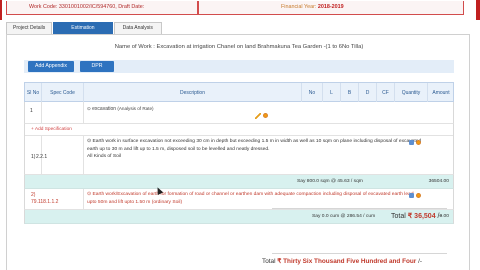 The image size is (480, 270). What do you see at coordinates (331, 93) in the screenshot?
I see `col-l: L` at bounding box center [331, 93].